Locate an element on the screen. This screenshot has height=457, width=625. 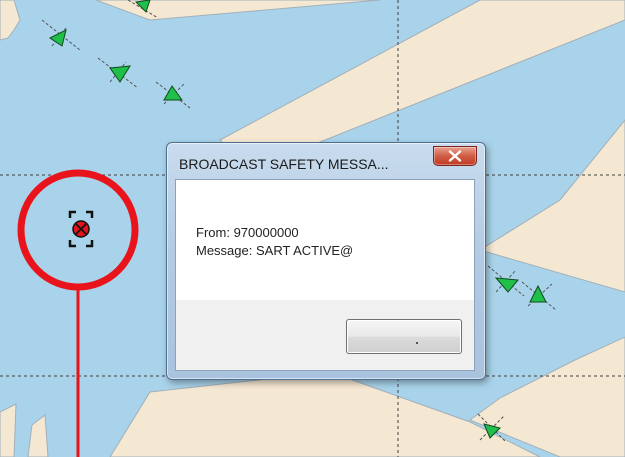
ok-button is located at coordinates (404, 336).